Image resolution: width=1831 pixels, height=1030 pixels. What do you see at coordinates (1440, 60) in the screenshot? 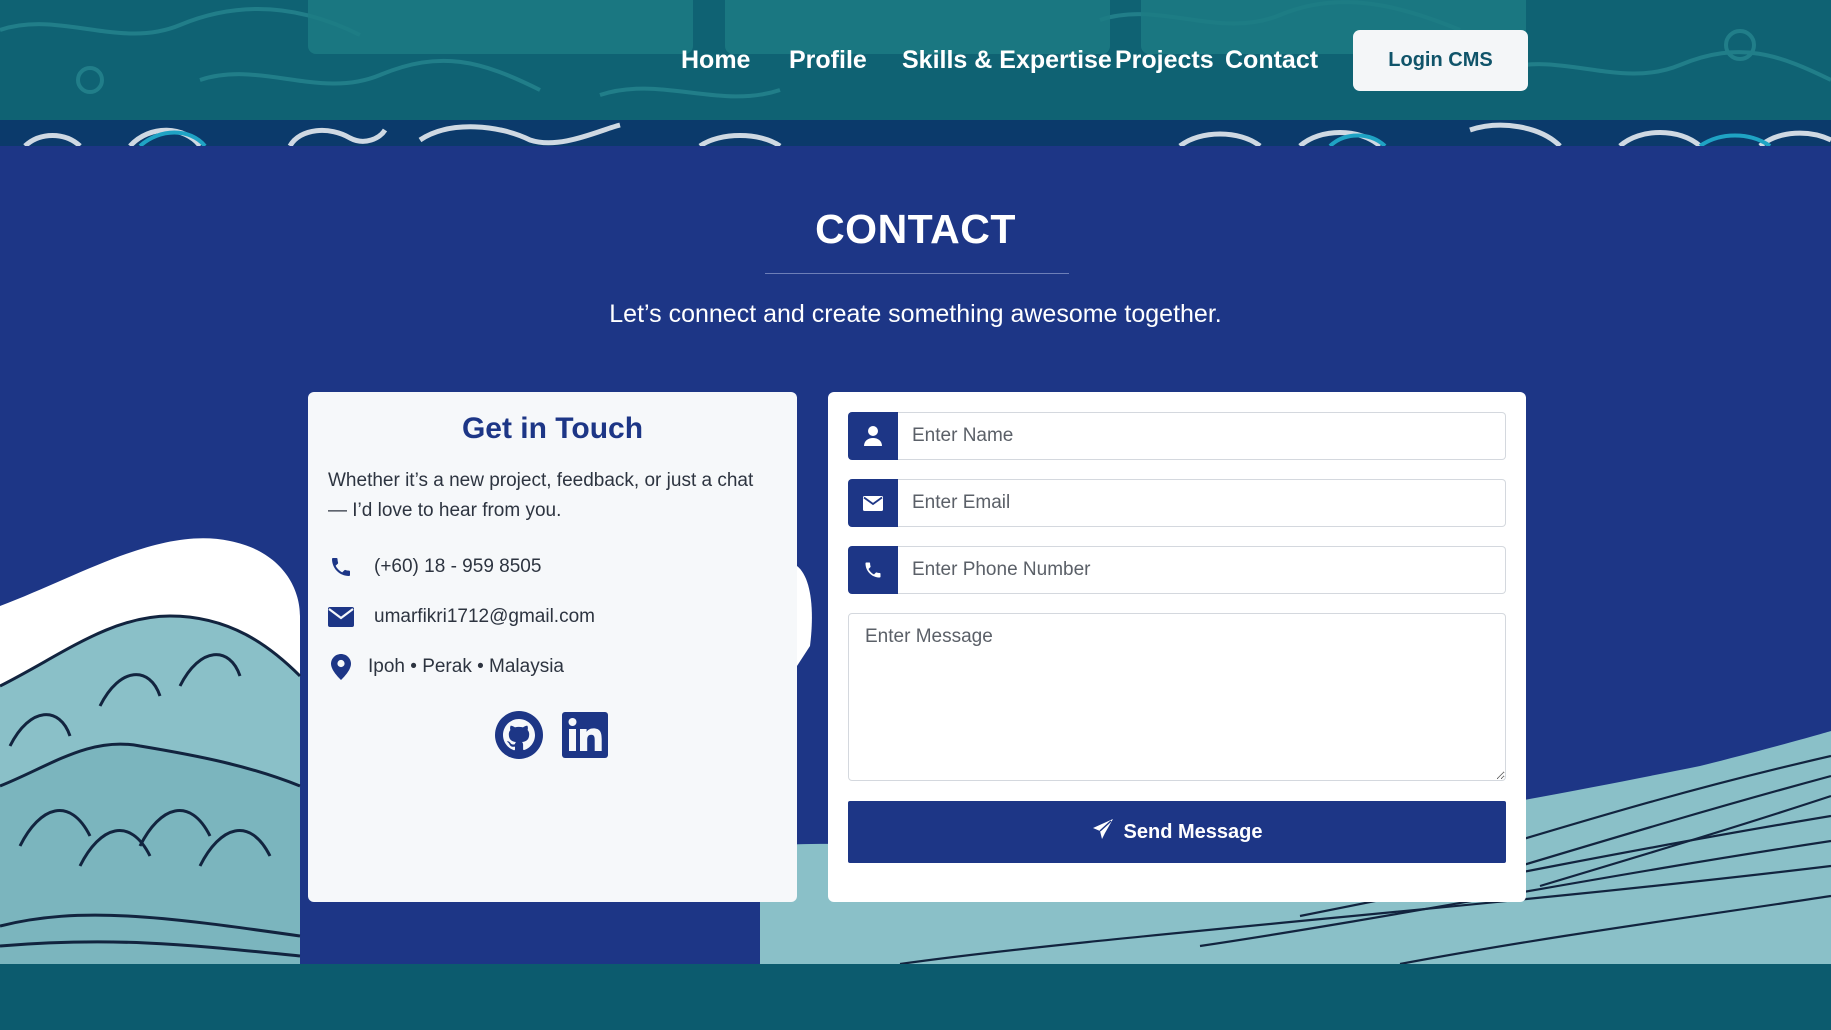
I see `login-cms-button: Login CMS` at bounding box center [1440, 60].